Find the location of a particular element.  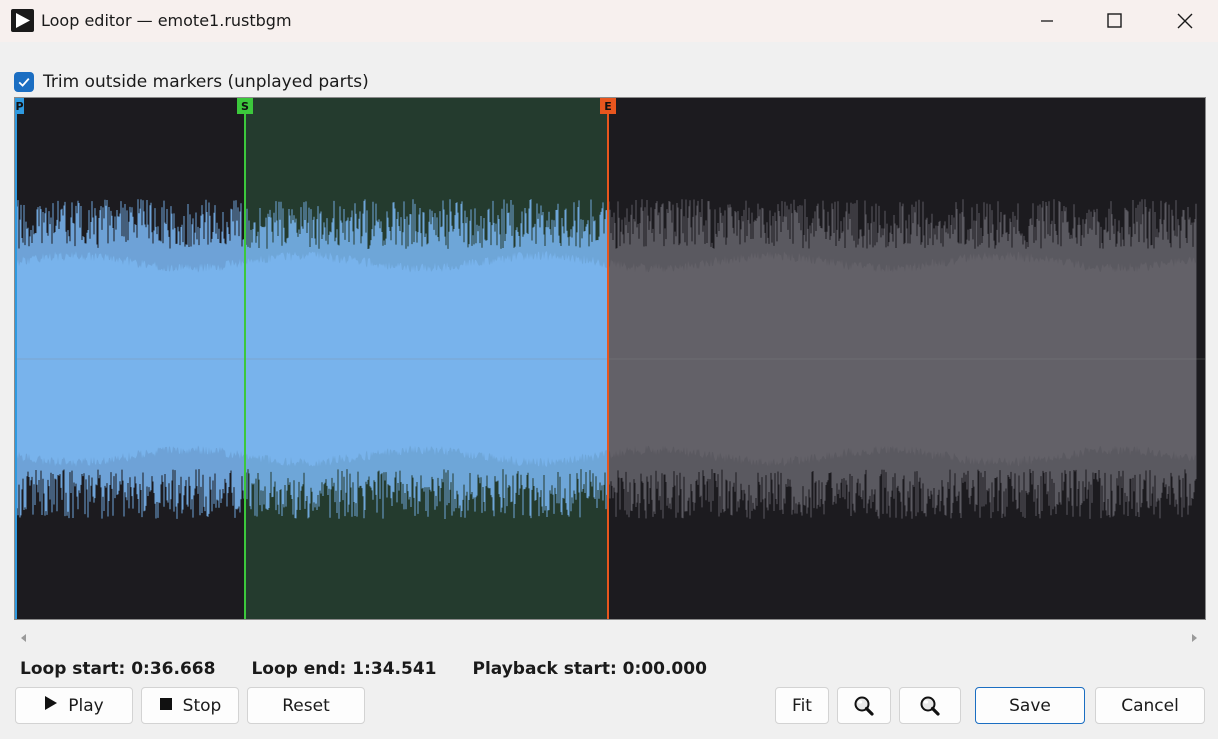

play-button: Play is located at coordinates (74, 705).